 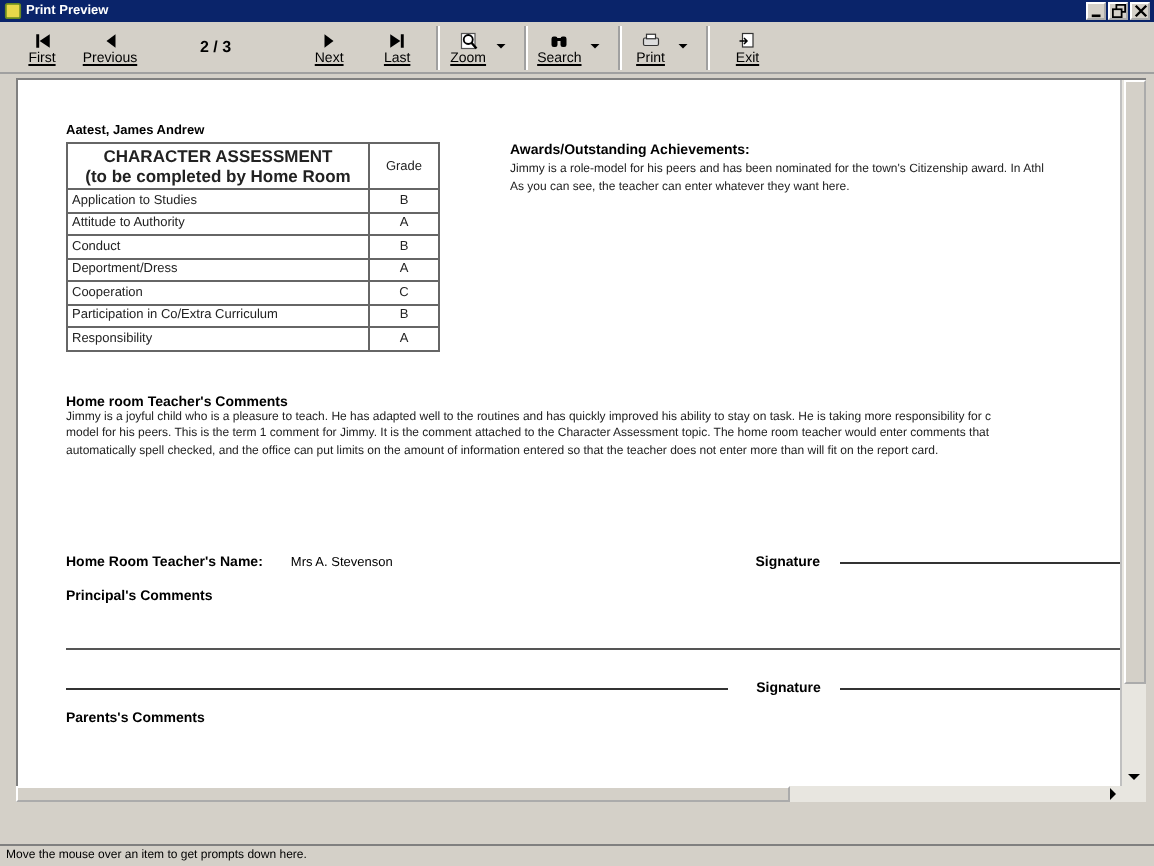 What do you see at coordinates (329, 40) in the screenshot?
I see `triangle-right-icon` at bounding box center [329, 40].